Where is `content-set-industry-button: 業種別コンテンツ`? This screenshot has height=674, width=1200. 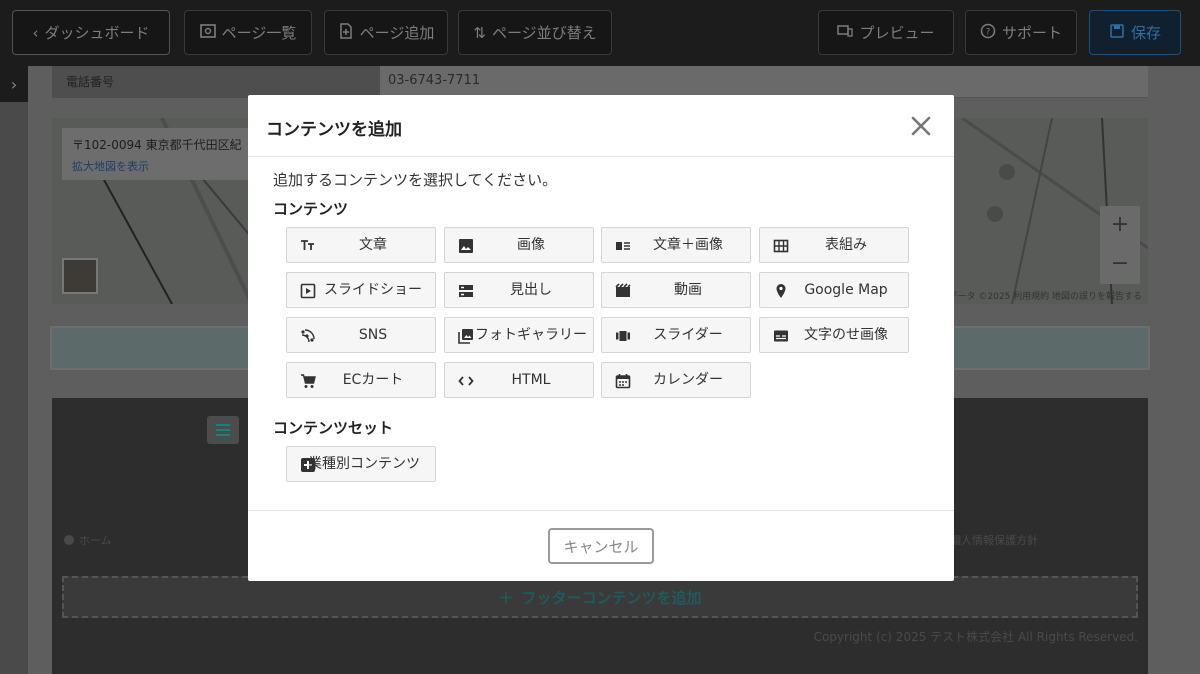
content-set-industry-button: 業種別コンテンツ is located at coordinates (361, 464).